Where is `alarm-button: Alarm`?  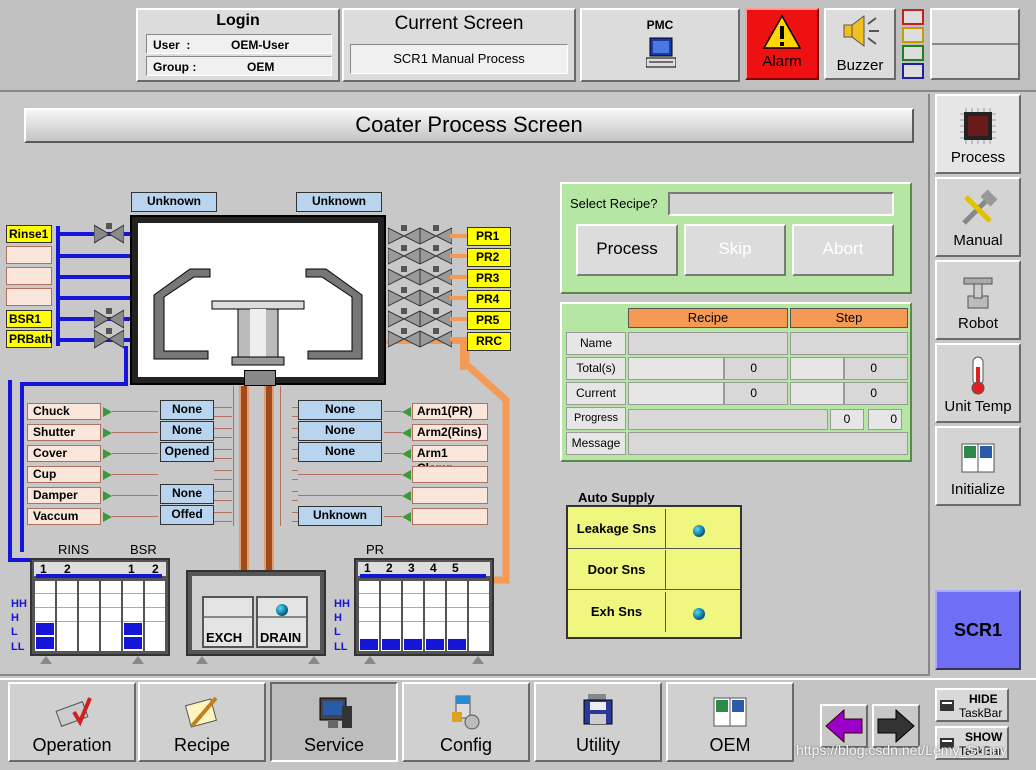 alarm-button: Alarm is located at coordinates (782, 44).